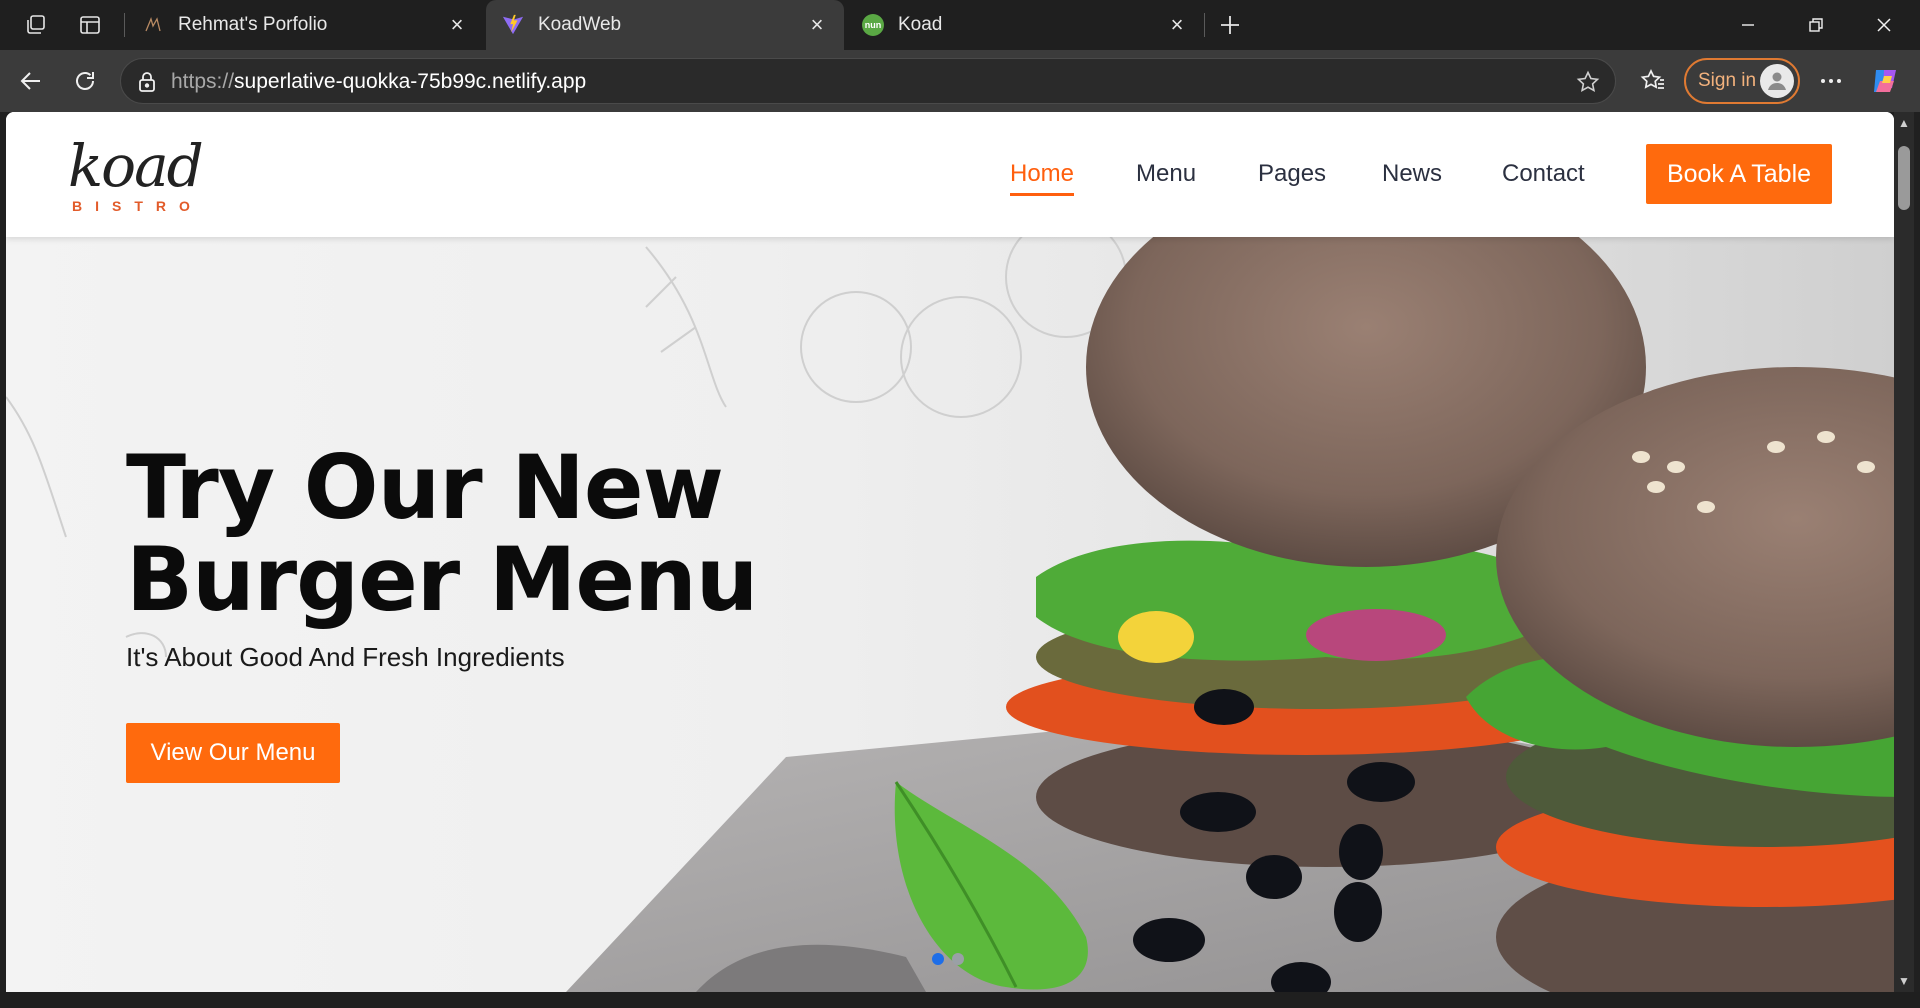 Image resolution: width=1920 pixels, height=1008 pixels. What do you see at coordinates (665, 25) in the screenshot?
I see `tab-koadweb: KoadWeb ×` at bounding box center [665, 25].